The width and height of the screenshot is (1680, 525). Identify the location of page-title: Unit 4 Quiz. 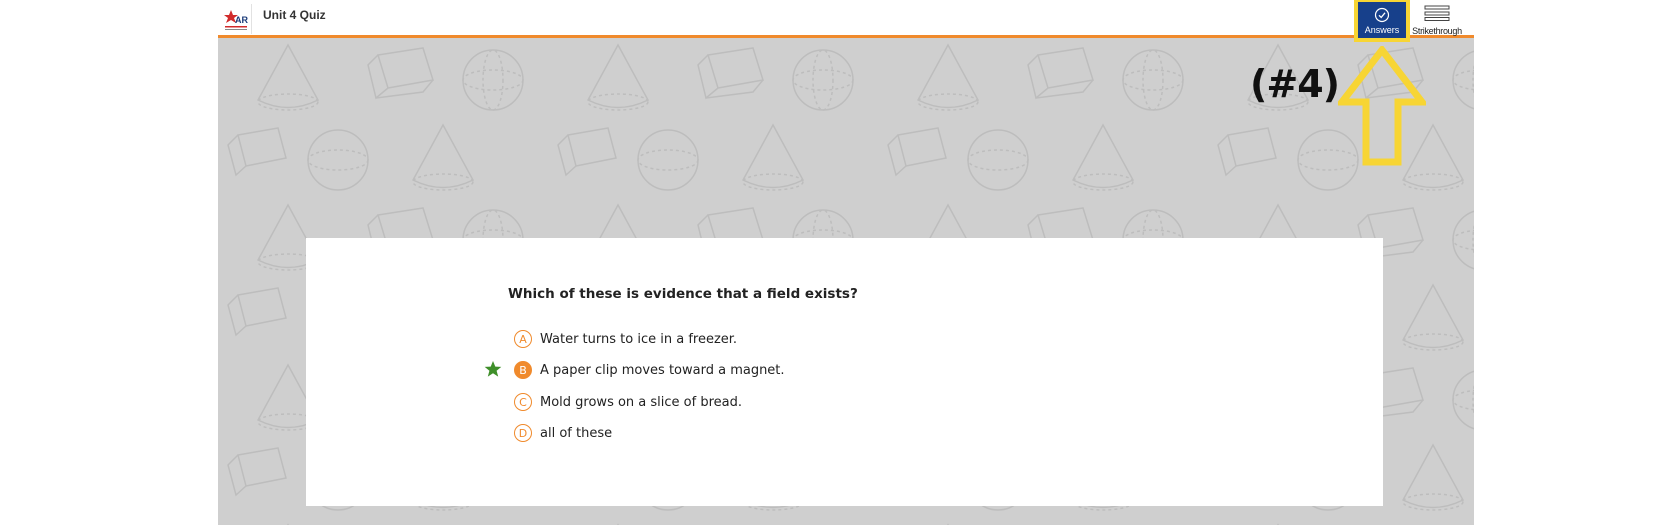
(294, 15).